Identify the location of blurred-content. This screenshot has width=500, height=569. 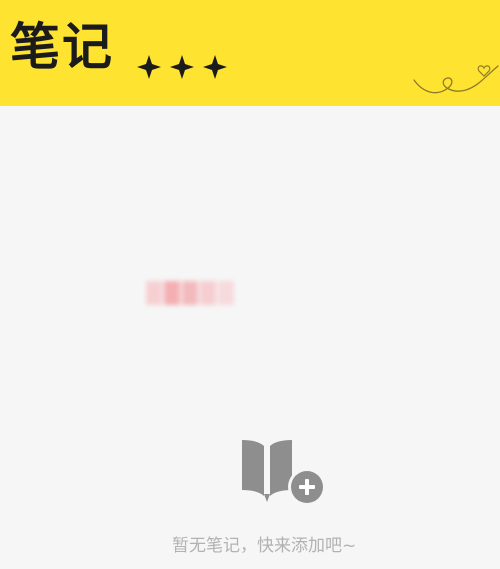
(190, 293).